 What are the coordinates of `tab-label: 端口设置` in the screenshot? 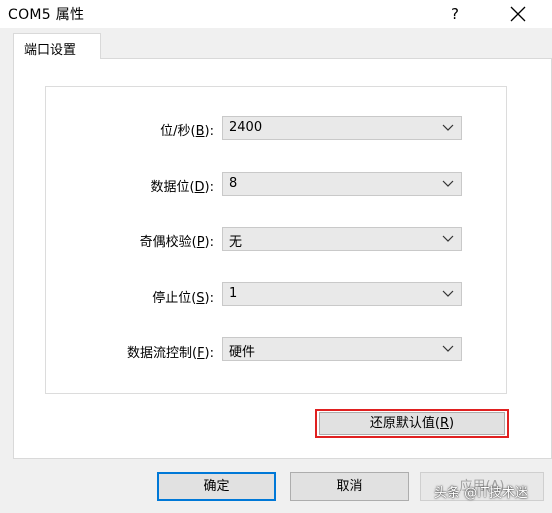 It's located at (50, 50).